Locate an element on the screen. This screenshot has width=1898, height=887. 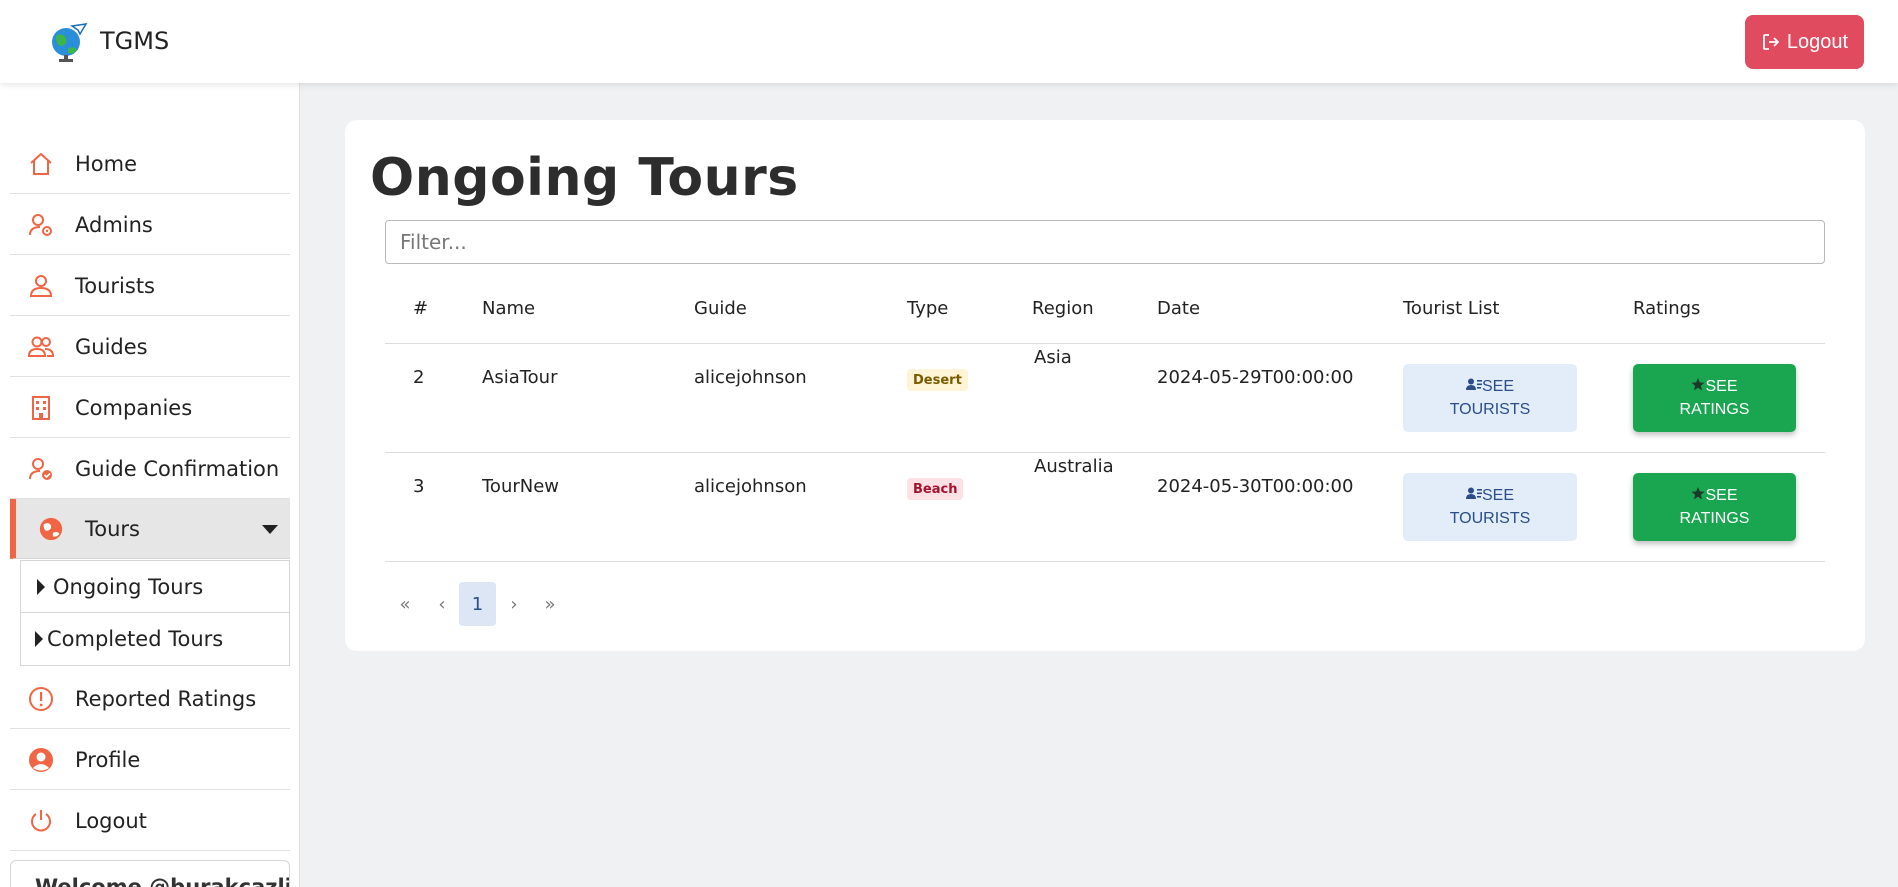
user-icon is located at coordinates (41, 286).